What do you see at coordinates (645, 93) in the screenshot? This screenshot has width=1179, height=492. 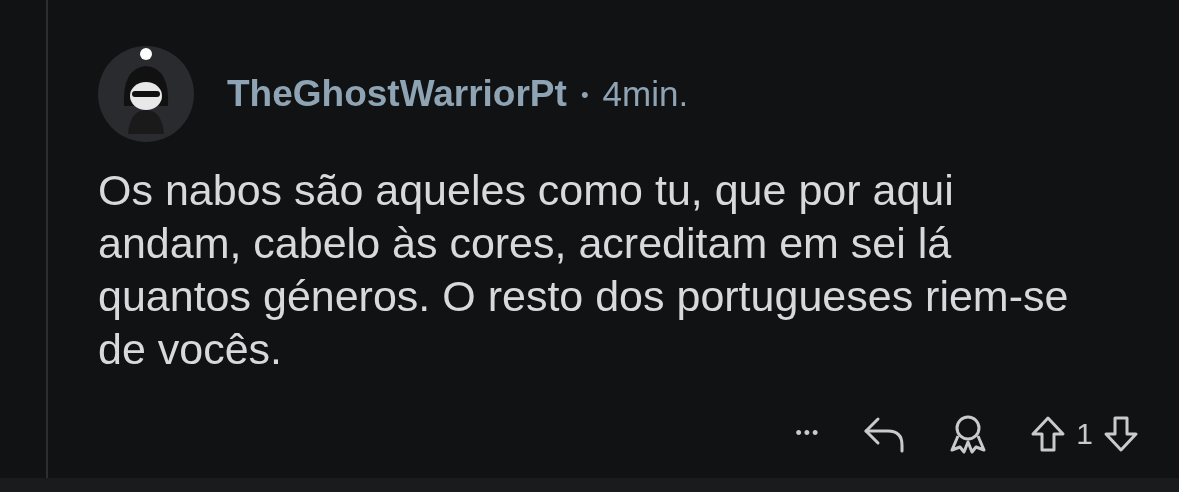 I see `timestamp: 4min.` at bounding box center [645, 93].